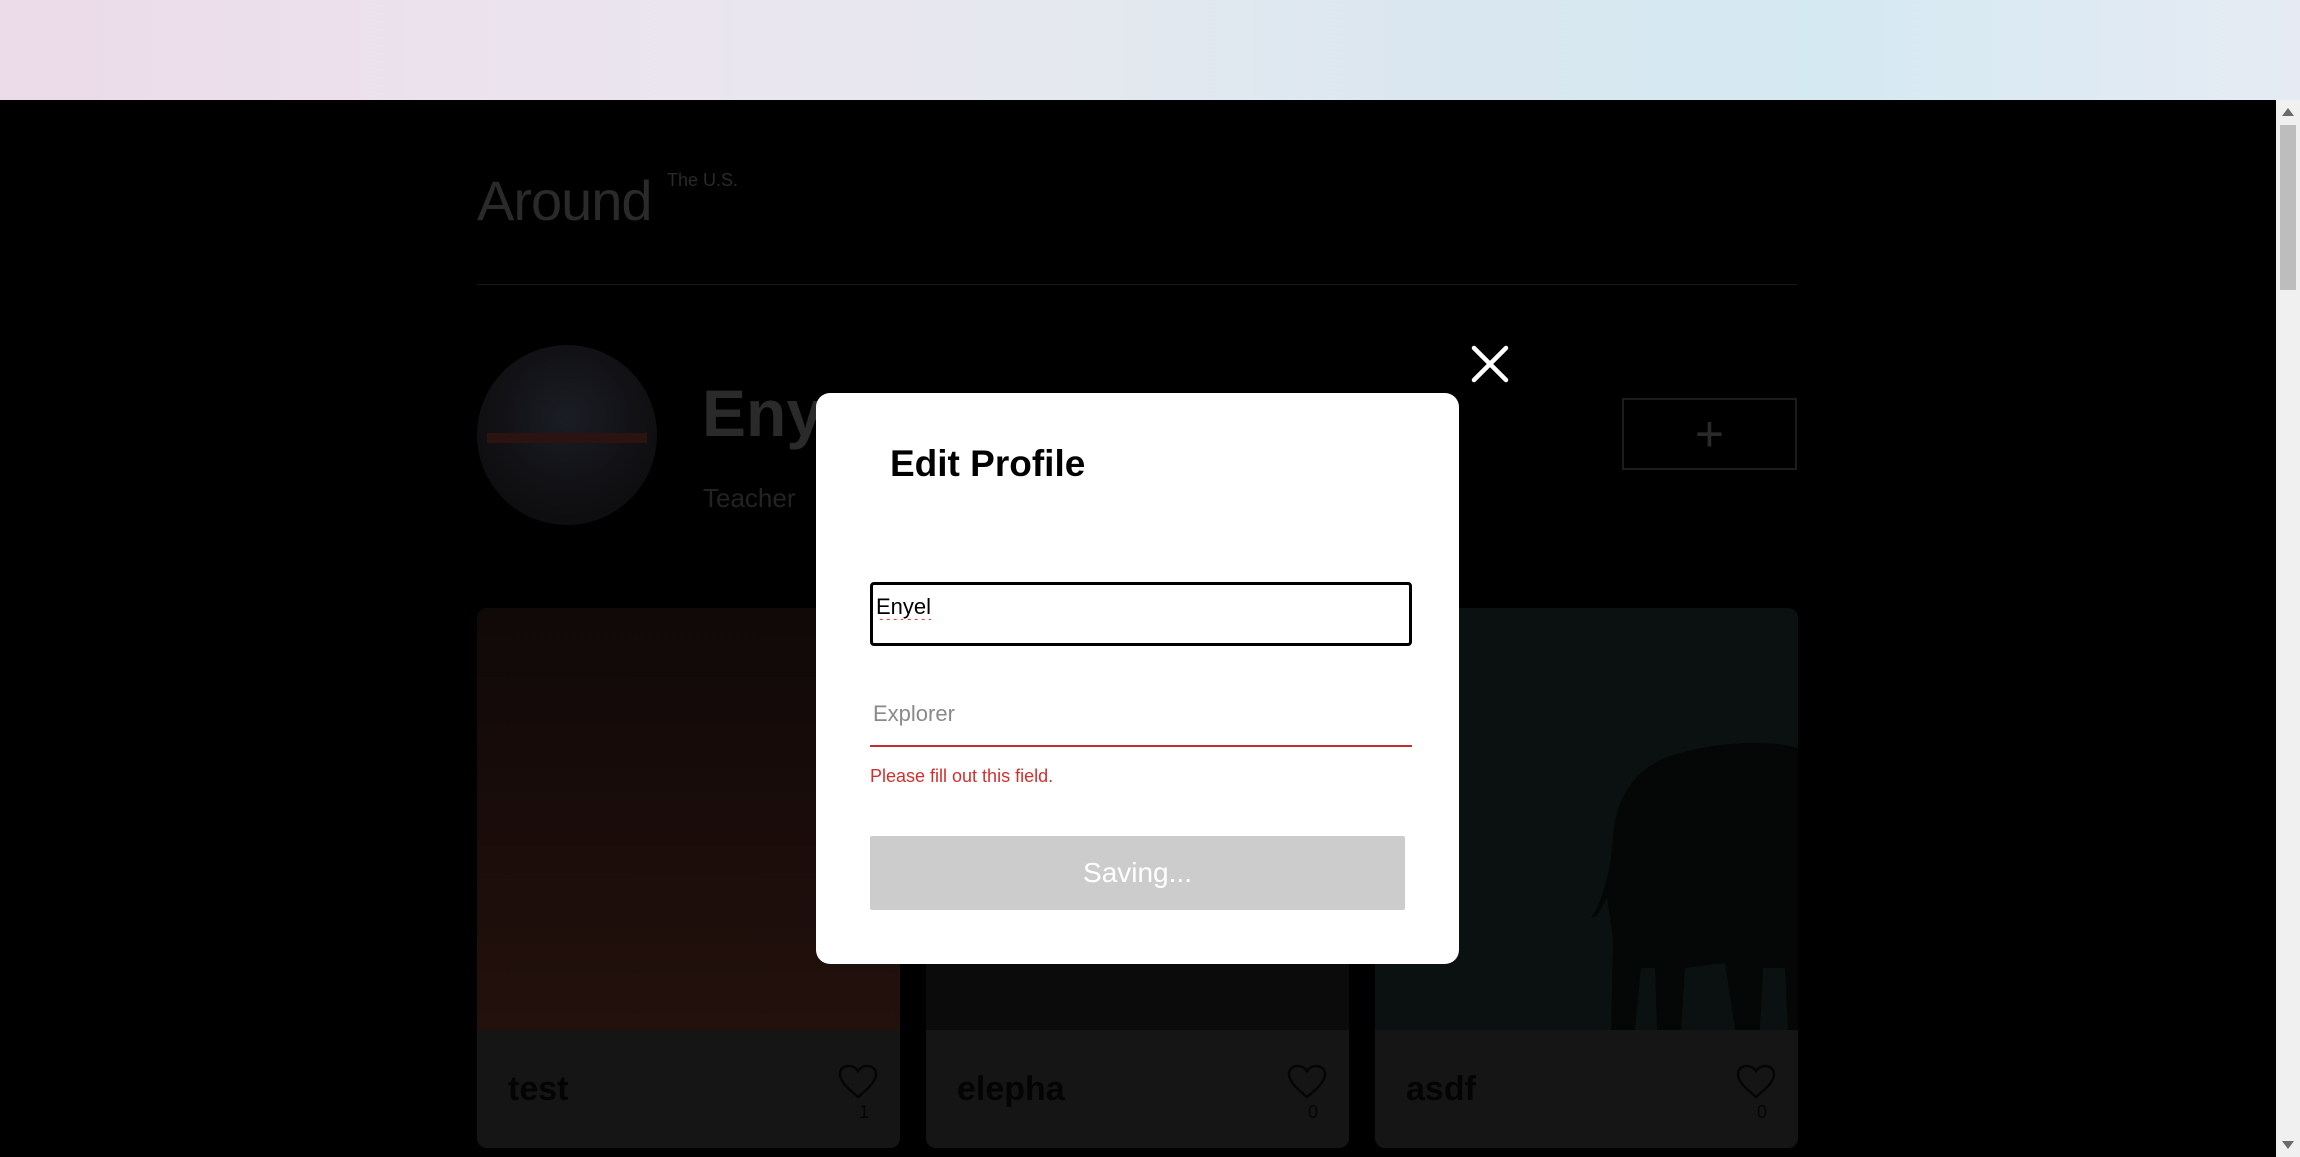  I want to click on plus-icon: +, so click(1709, 434).